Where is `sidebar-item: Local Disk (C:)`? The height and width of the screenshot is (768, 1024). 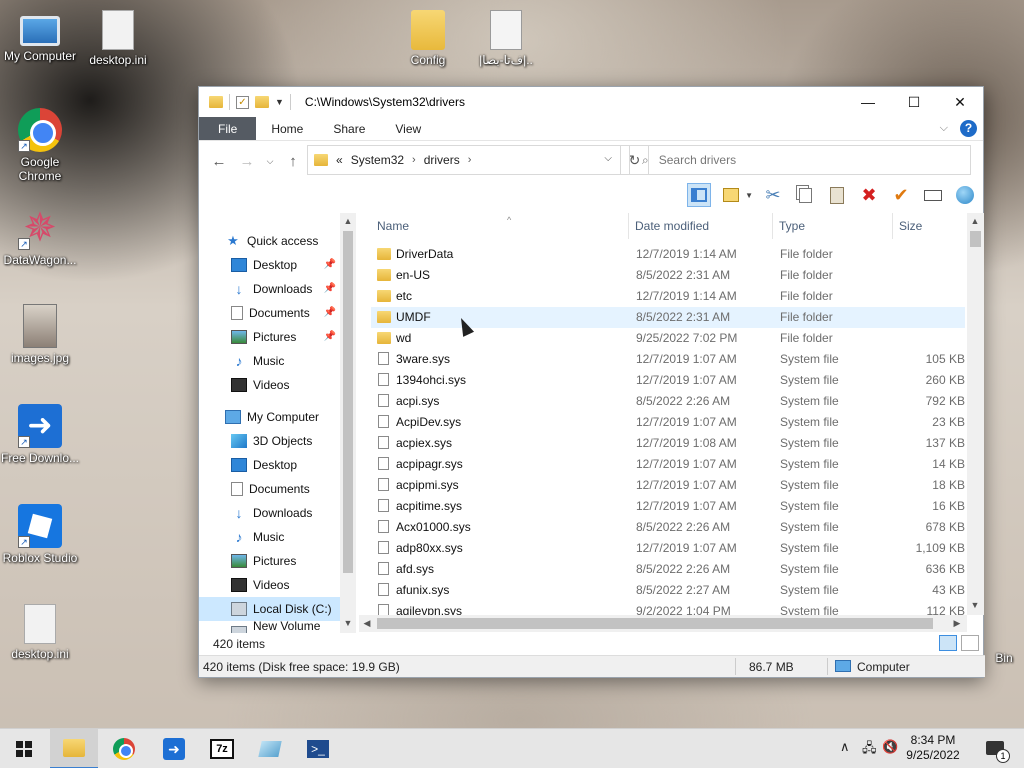 sidebar-item: Local Disk (C:) is located at coordinates (269, 609).